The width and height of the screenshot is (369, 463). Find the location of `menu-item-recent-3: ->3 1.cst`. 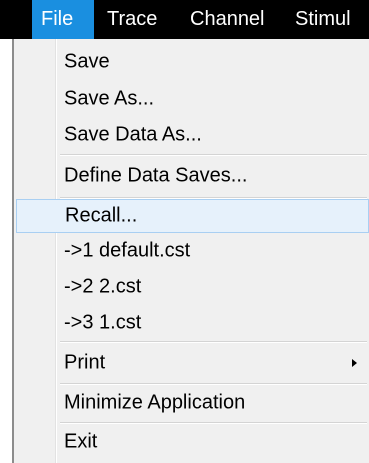

menu-item-recent-3: ->3 1.cst is located at coordinates (192, 323).